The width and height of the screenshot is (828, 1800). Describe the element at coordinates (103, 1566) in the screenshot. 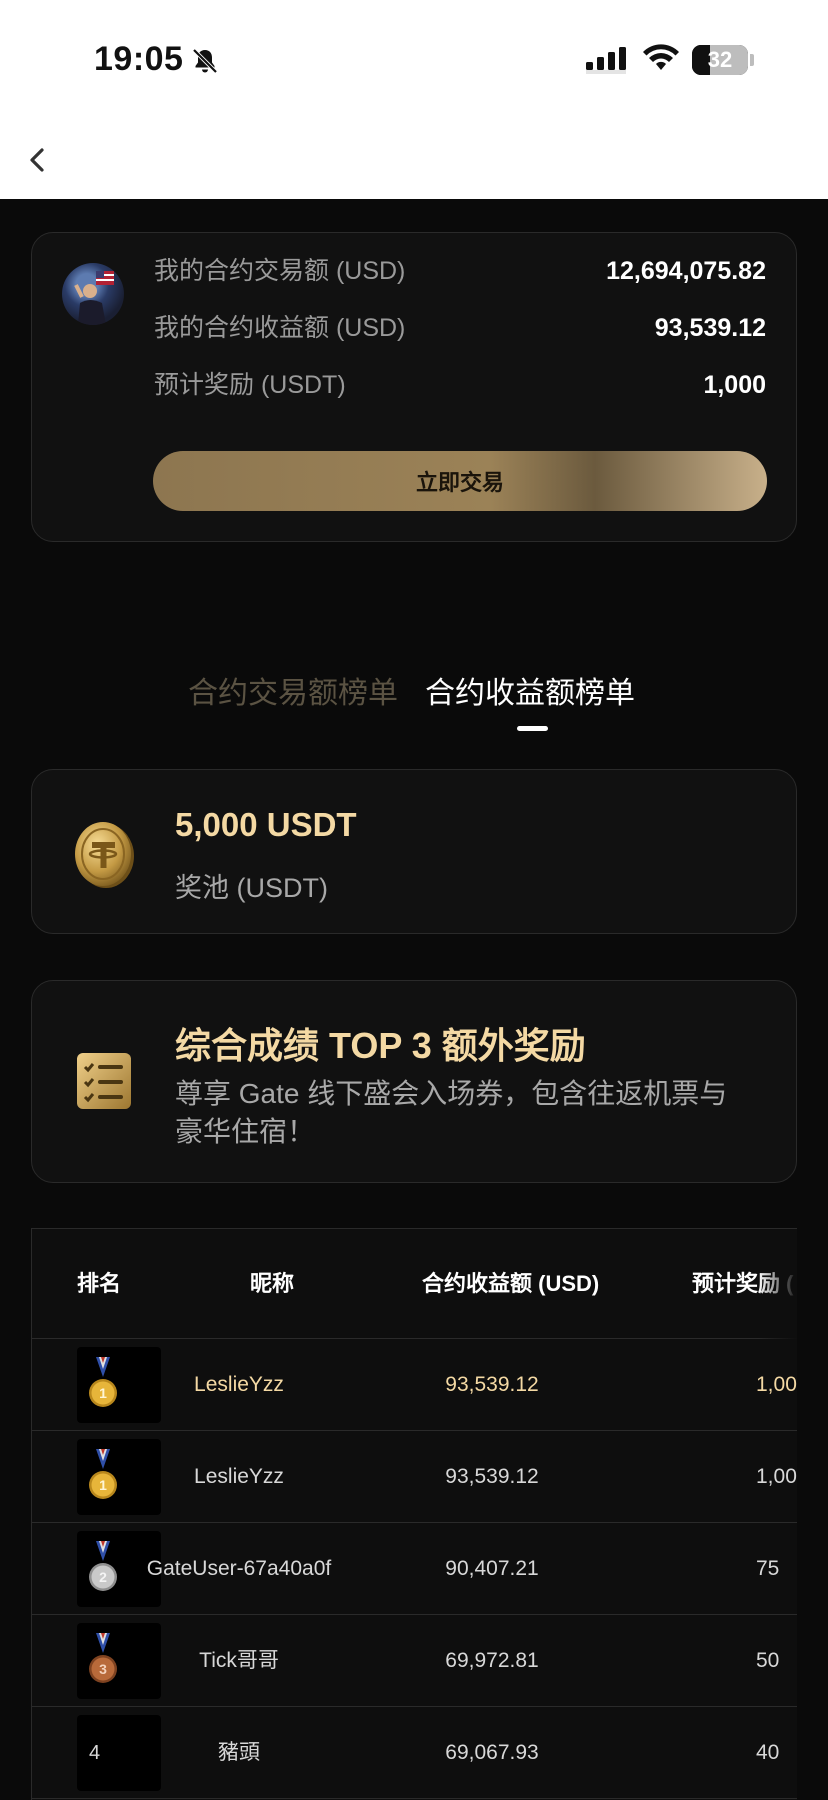

I see `medal-silver-icon: 2` at that location.